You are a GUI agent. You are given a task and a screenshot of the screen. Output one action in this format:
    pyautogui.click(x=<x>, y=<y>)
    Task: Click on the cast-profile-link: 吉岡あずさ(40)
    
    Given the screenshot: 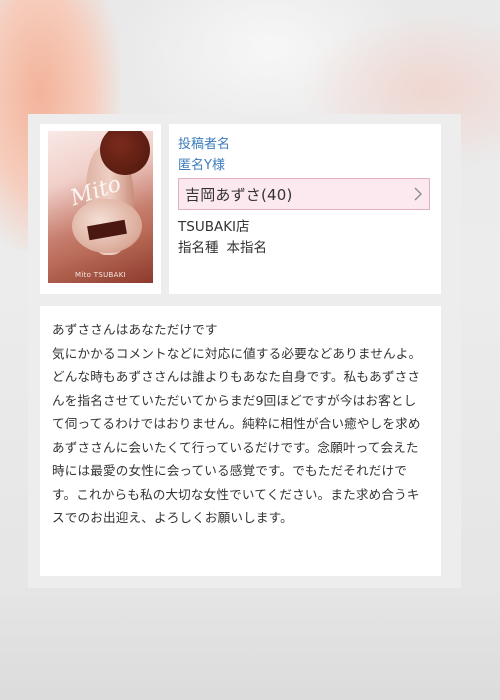 What is the action you would take?
    pyautogui.click(x=304, y=194)
    